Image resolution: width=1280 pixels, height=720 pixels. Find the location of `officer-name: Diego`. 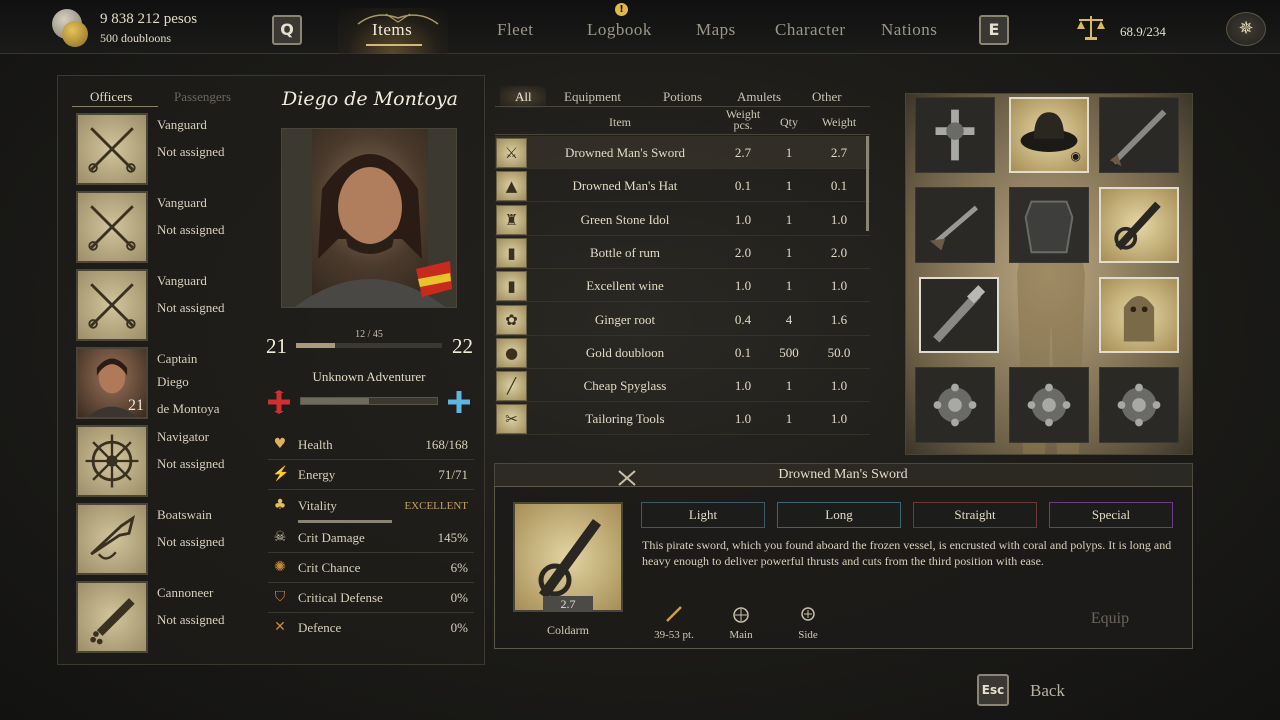

officer-name: Diego is located at coordinates (173, 381).